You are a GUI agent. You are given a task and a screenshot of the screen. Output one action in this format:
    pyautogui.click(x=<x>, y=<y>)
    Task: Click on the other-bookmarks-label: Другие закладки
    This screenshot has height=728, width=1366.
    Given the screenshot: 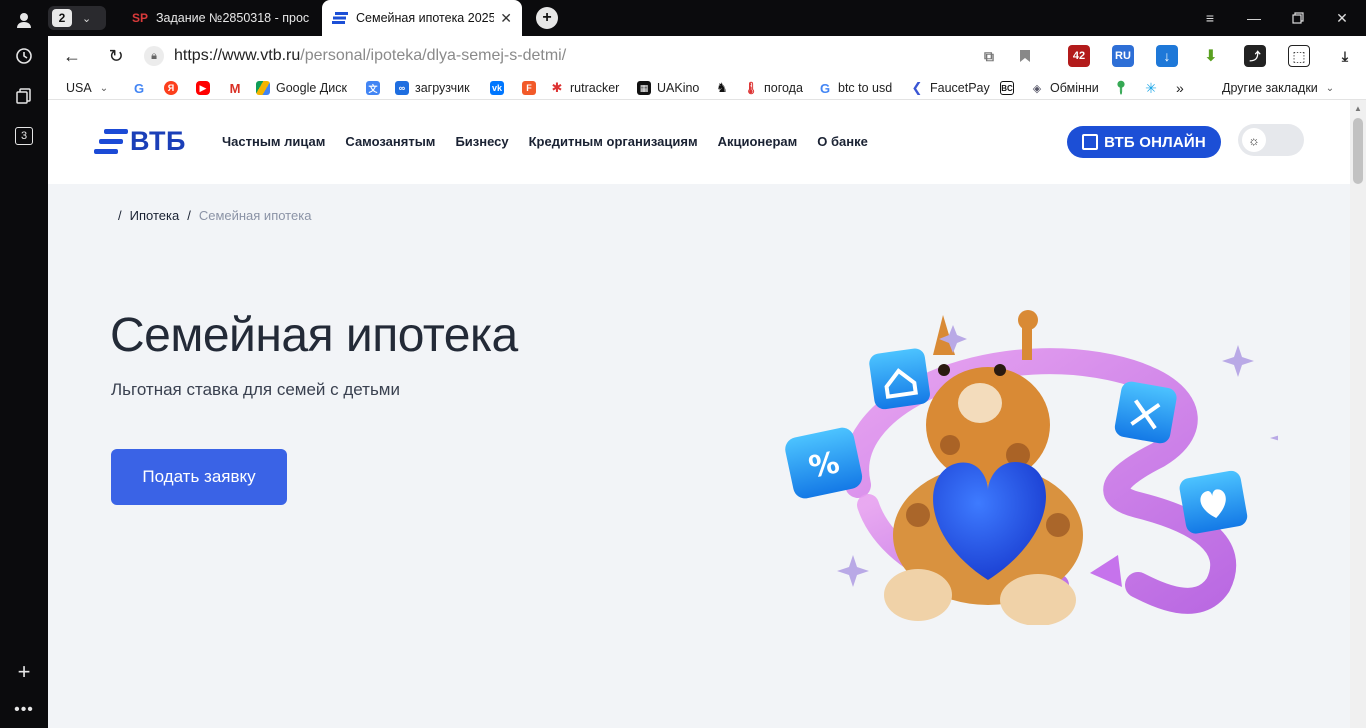 What is the action you would take?
    pyautogui.click(x=1270, y=88)
    